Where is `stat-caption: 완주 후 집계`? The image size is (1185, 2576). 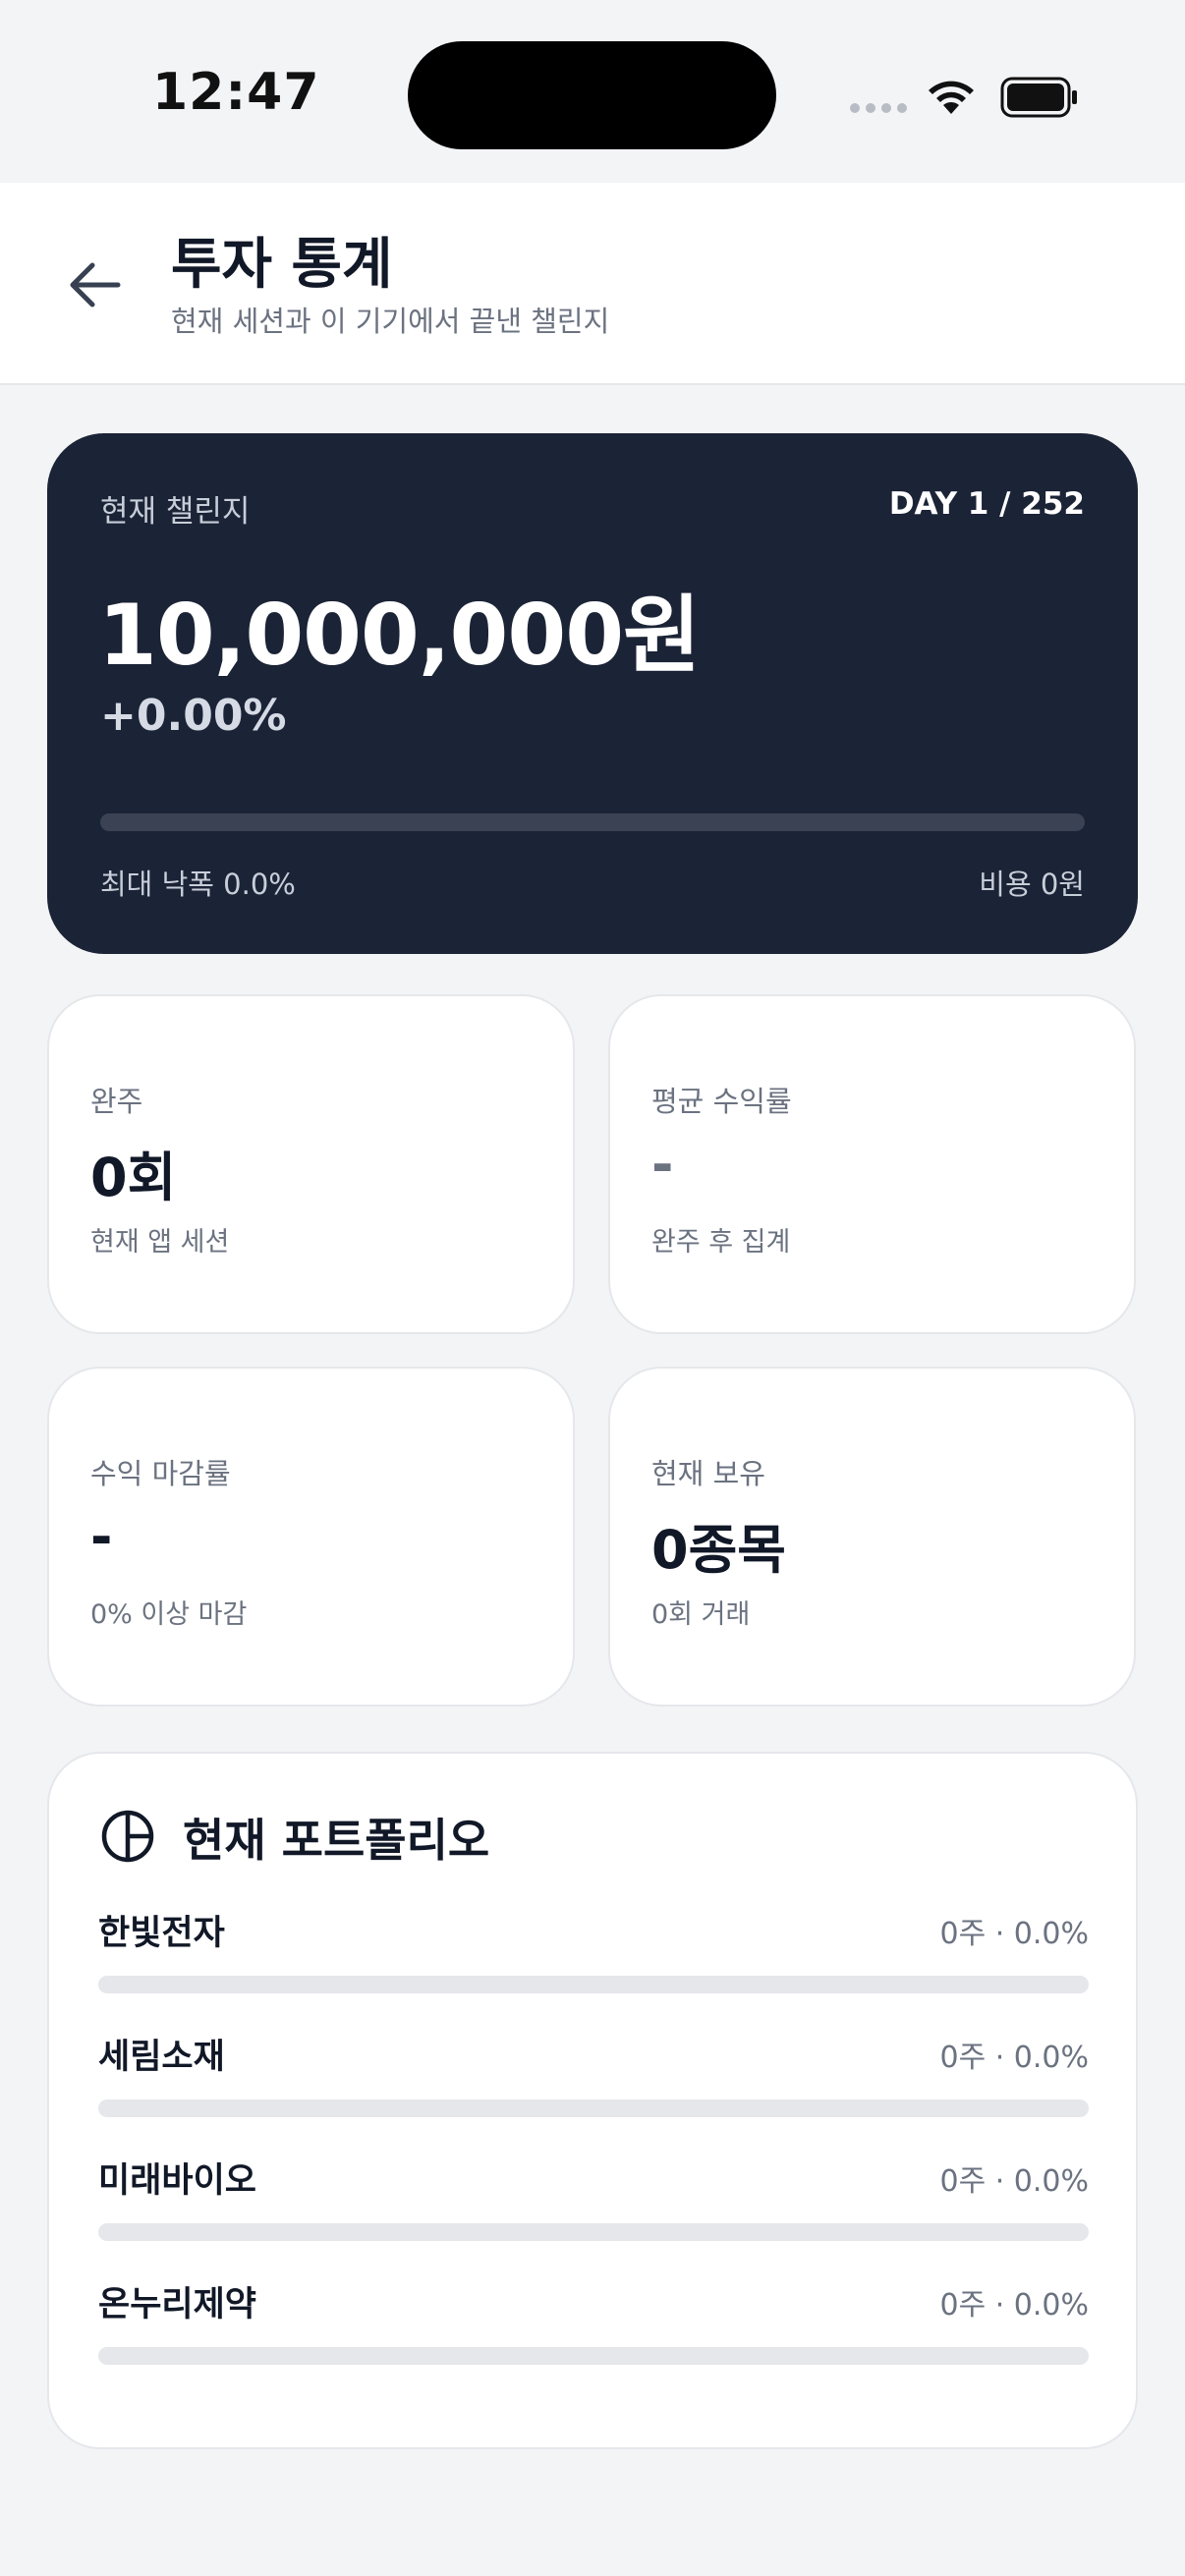
stat-caption: 완주 후 집계 is located at coordinates (721, 1242).